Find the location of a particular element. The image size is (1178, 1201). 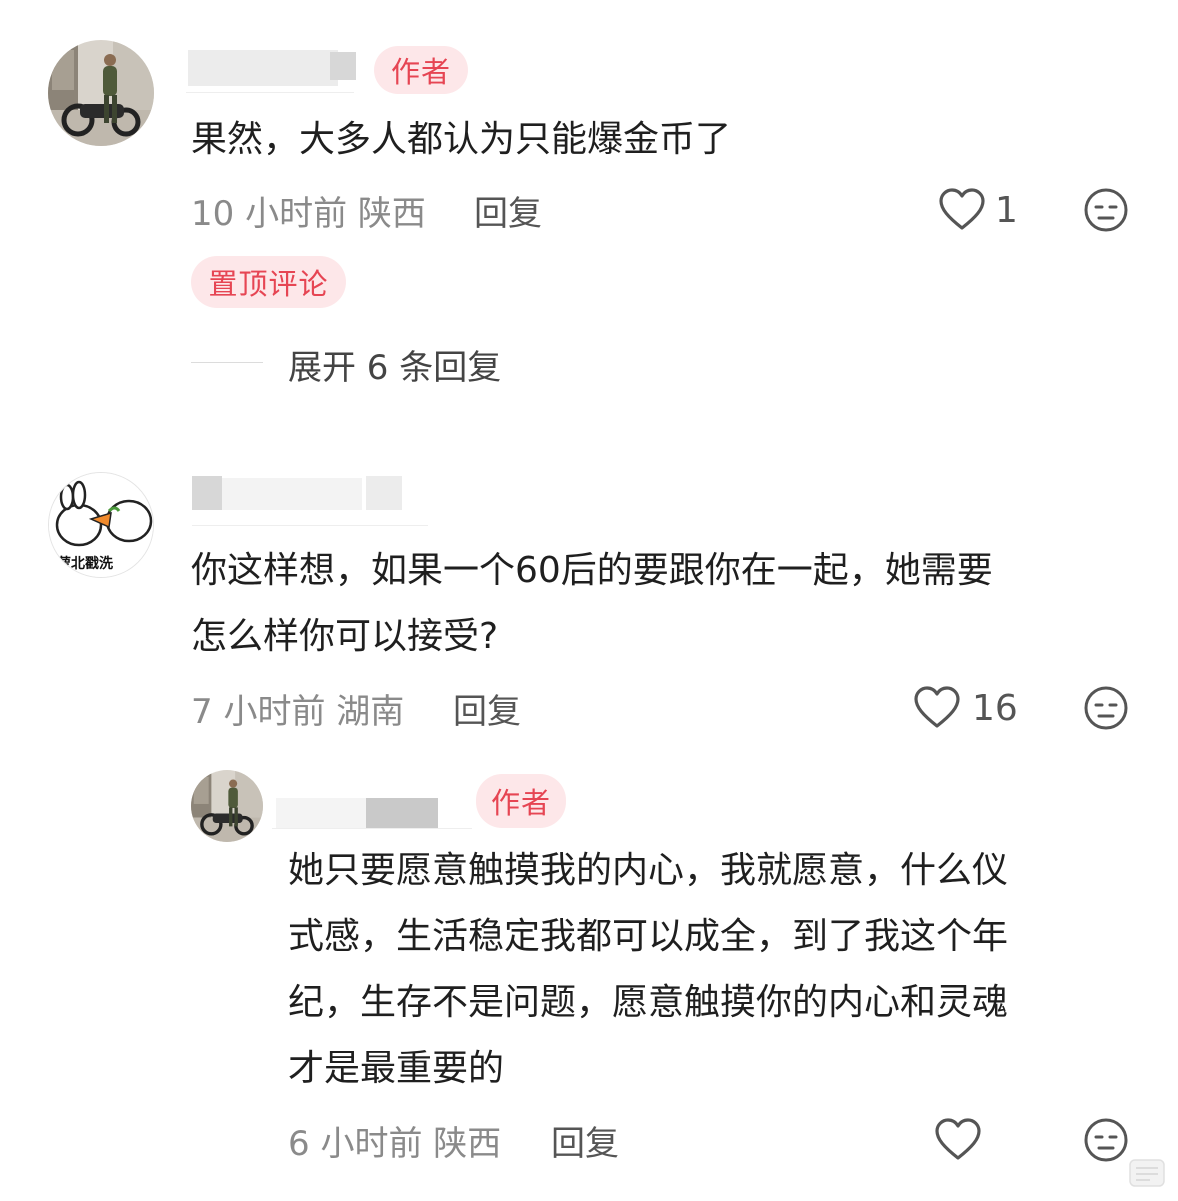

comment-text-line: 你这样想，如果一个60后的要跟你在一起，她需要 is located at coordinates (592, 570).